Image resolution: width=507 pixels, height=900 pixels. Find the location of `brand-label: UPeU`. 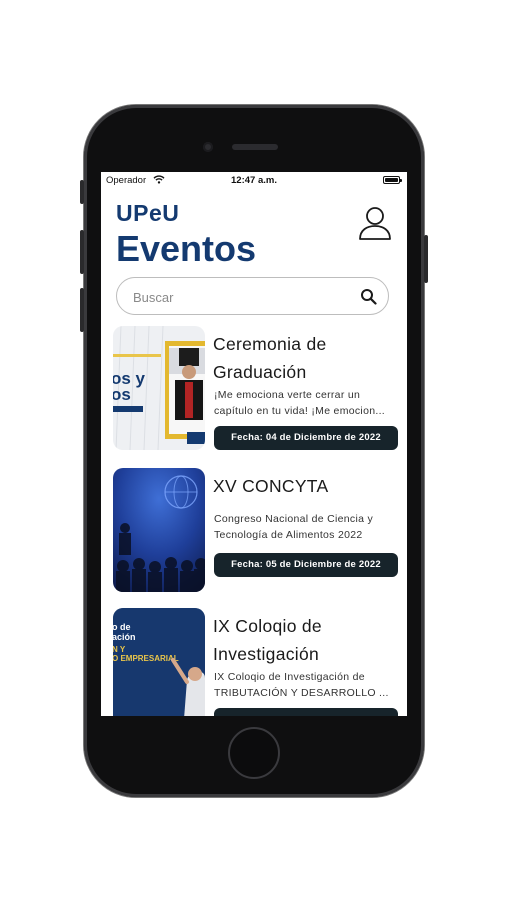

brand-label: UPeU is located at coordinates (148, 213).